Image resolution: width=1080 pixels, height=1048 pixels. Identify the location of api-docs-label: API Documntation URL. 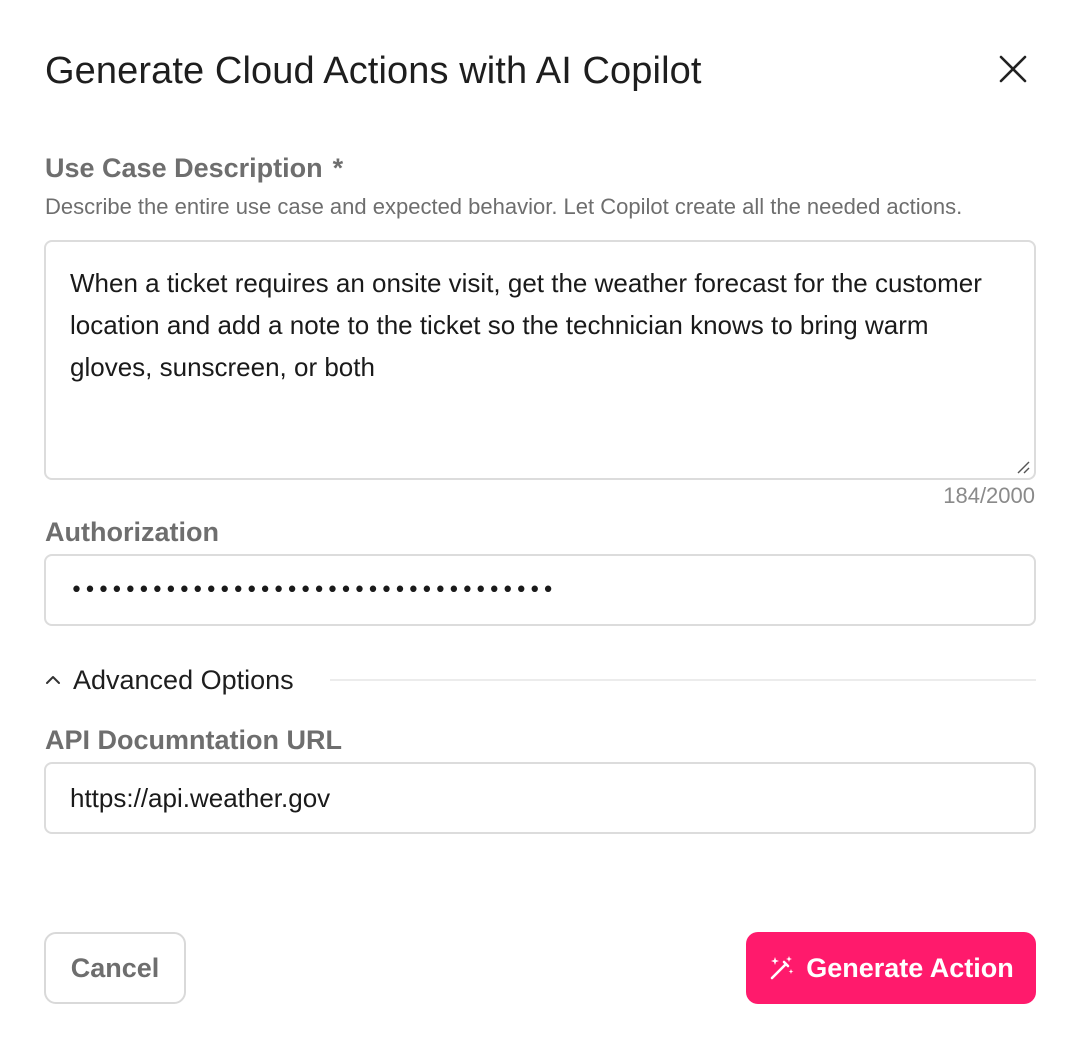
(193, 740).